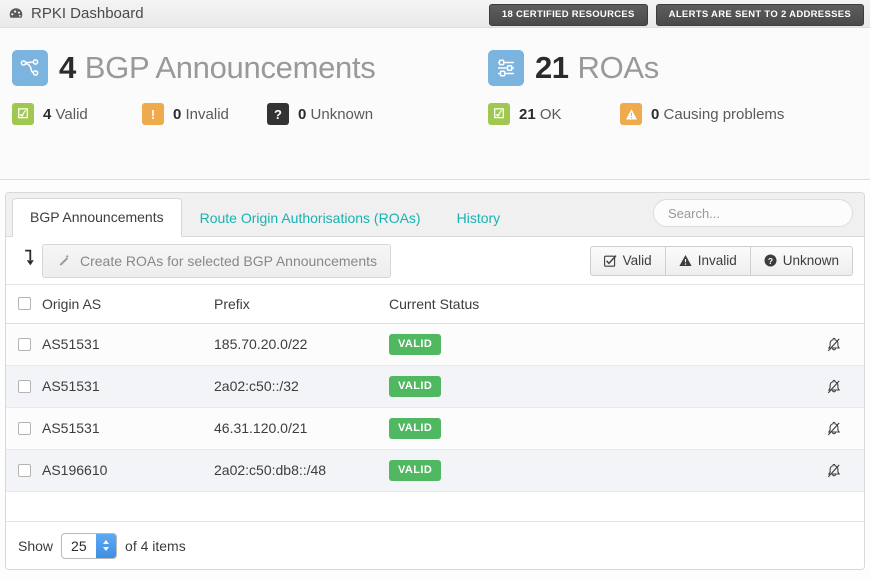  What do you see at coordinates (310, 218) in the screenshot?
I see `tab-route-origin-authorisations: Route Origin Authorisations (ROAs)` at bounding box center [310, 218].